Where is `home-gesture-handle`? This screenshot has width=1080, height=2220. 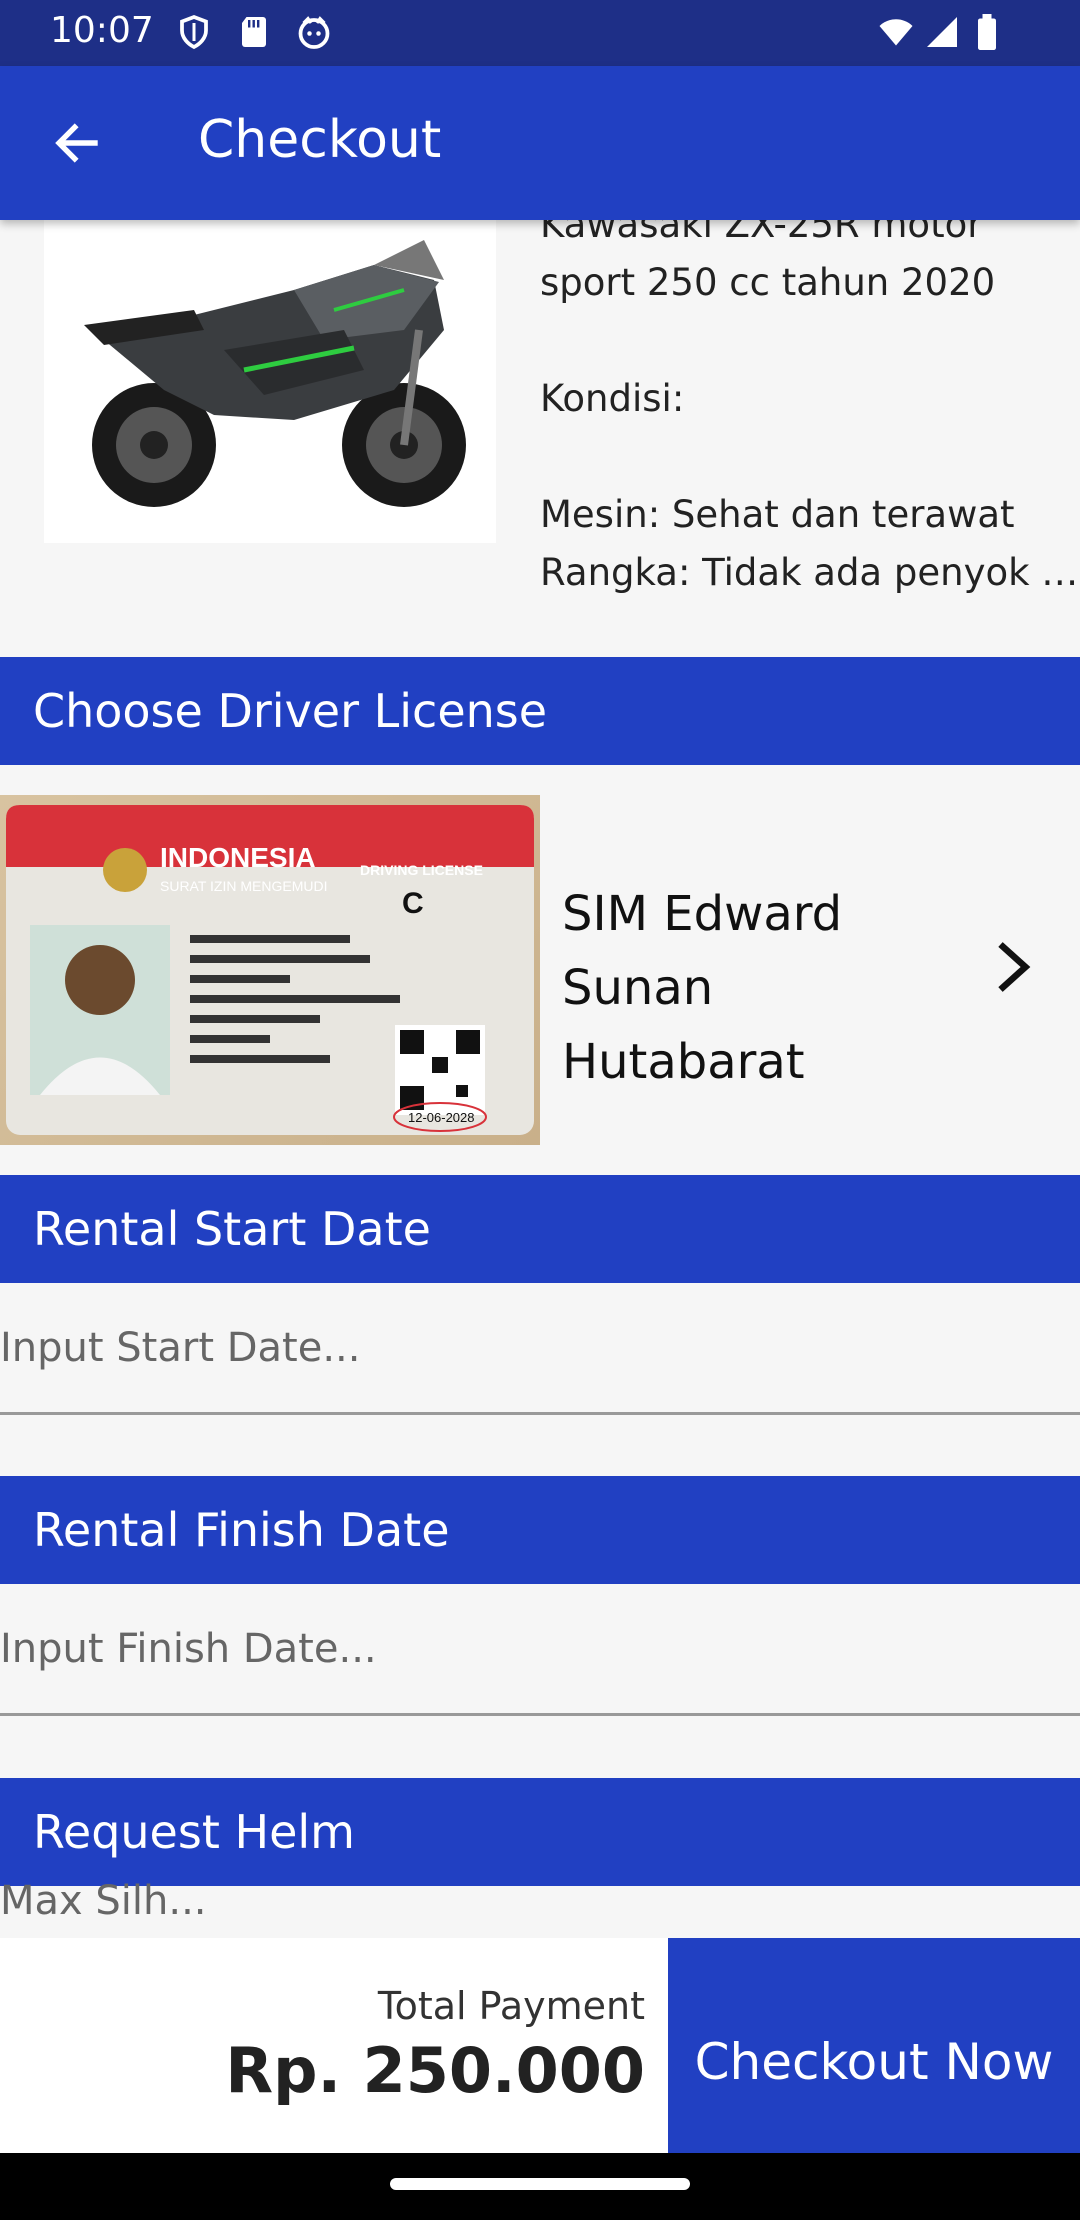 home-gesture-handle is located at coordinates (540, 2184).